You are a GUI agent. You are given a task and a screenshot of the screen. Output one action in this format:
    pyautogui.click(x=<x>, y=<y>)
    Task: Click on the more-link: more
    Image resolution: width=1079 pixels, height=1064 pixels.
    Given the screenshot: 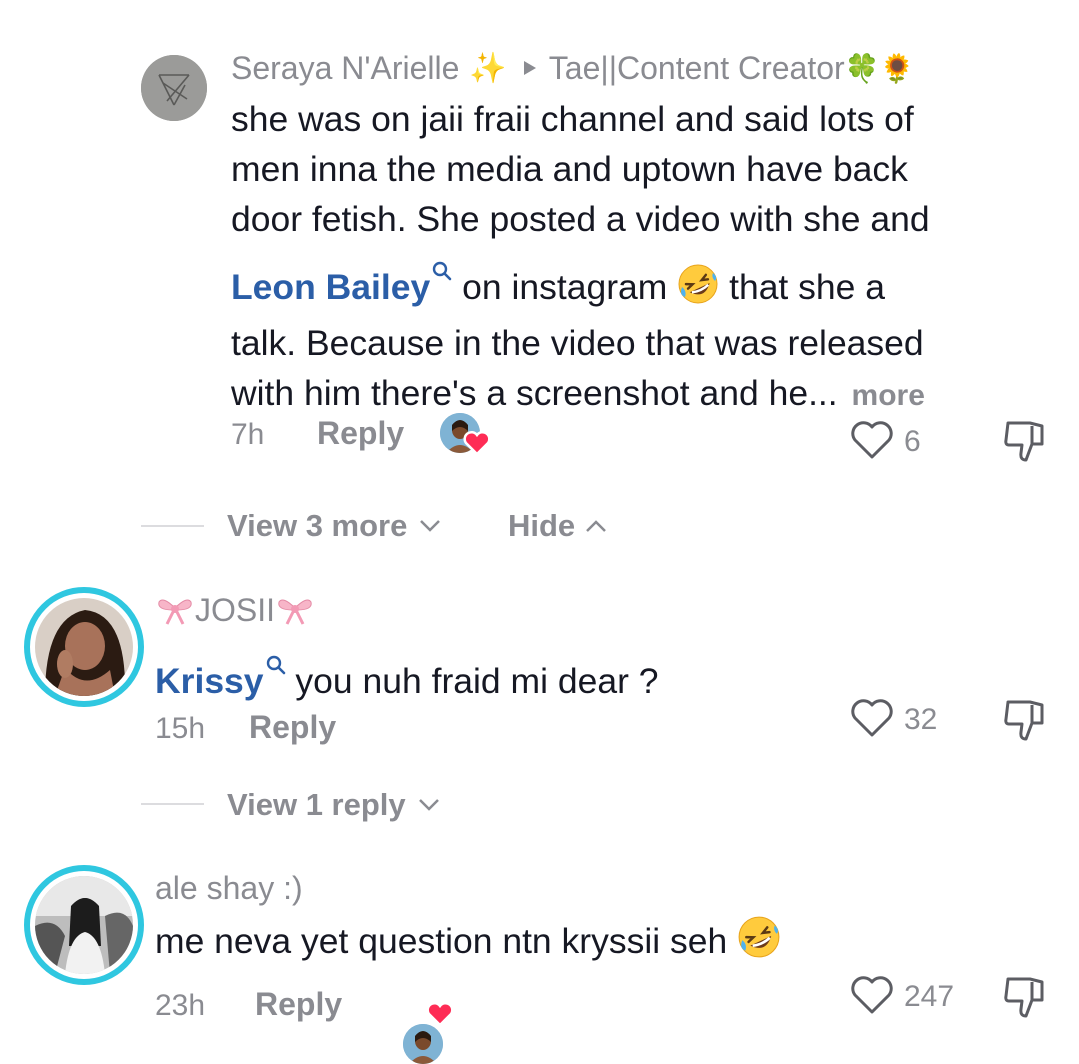 What is the action you would take?
    pyautogui.click(x=888, y=395)
    